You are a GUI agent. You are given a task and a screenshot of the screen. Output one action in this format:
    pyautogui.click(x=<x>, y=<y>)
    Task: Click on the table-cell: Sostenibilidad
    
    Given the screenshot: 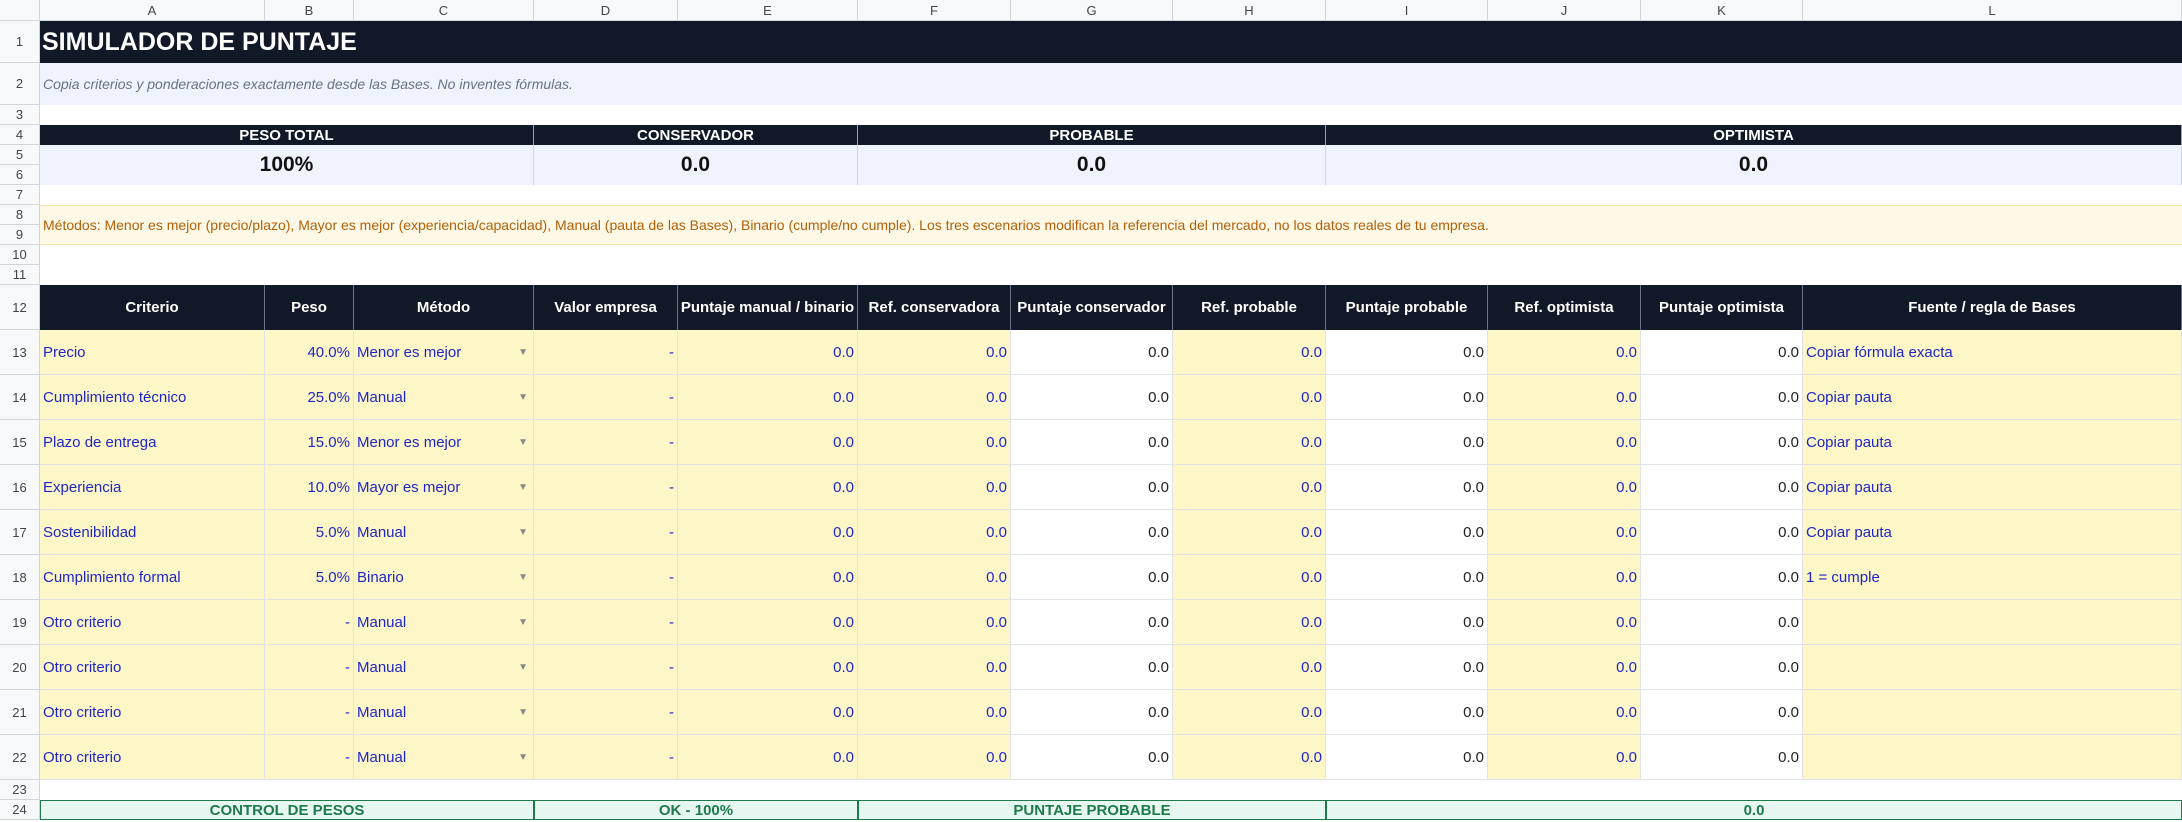 What is the action you would take?
    pyautogui.click(x=152, y=532)
    